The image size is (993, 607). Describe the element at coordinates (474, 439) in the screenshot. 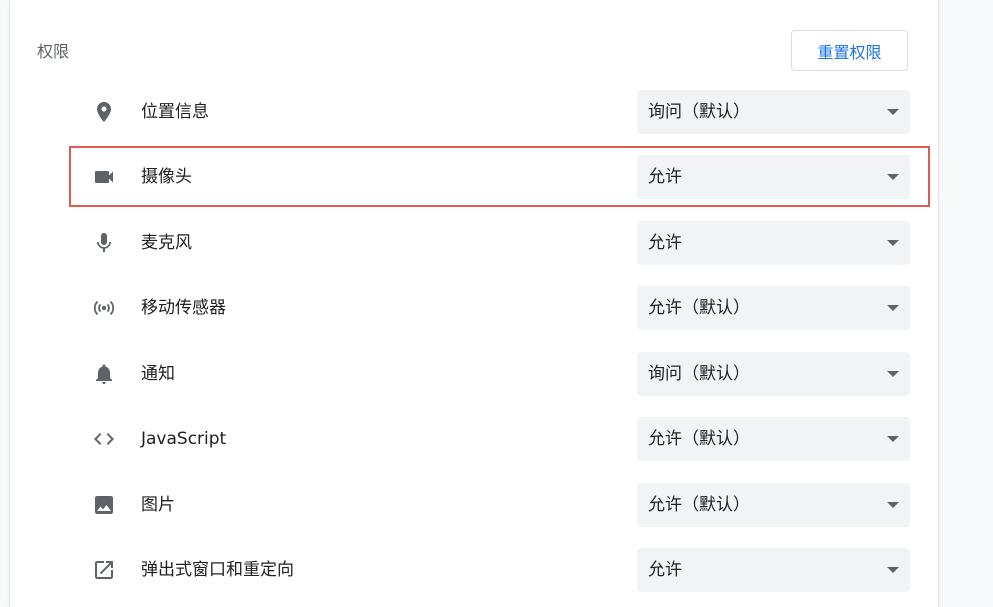

I see `permission-row-javascript: JavaScript 允许（默认）` at that location.